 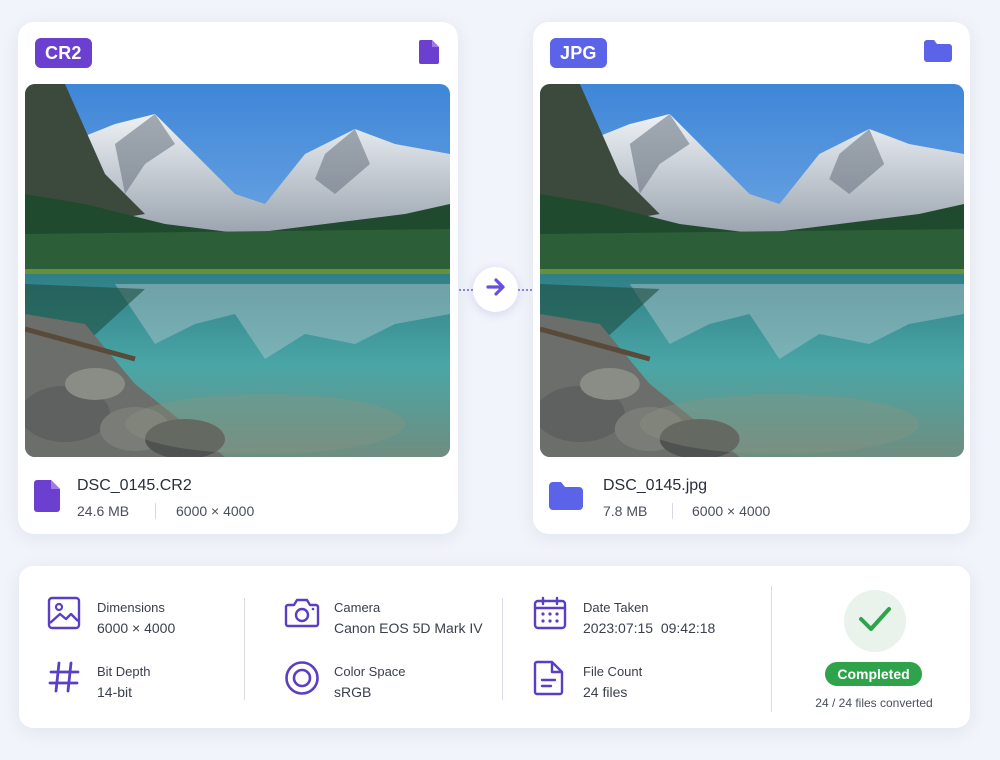 I want to click on status-indicator, so click(x=875, y=621).